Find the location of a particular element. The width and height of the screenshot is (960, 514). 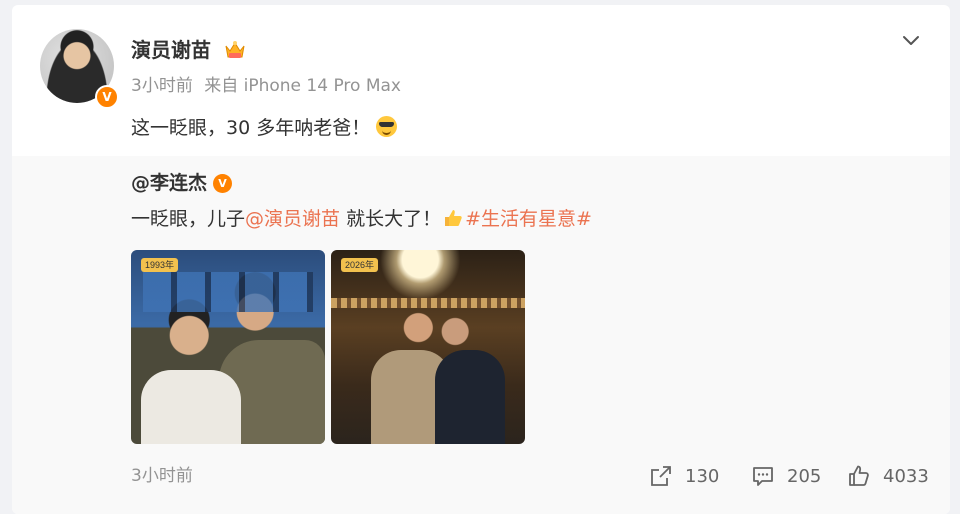

thumbs-up-emoji-icon is located at coordinates (453, 218).